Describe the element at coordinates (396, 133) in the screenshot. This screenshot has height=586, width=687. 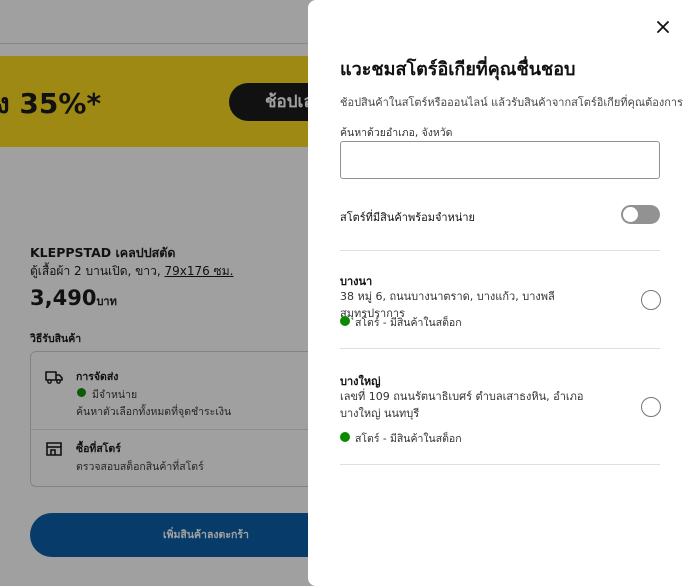
I see `search-label: ค้นหาด้วยอำเภอ, จังหวัด` at that location.